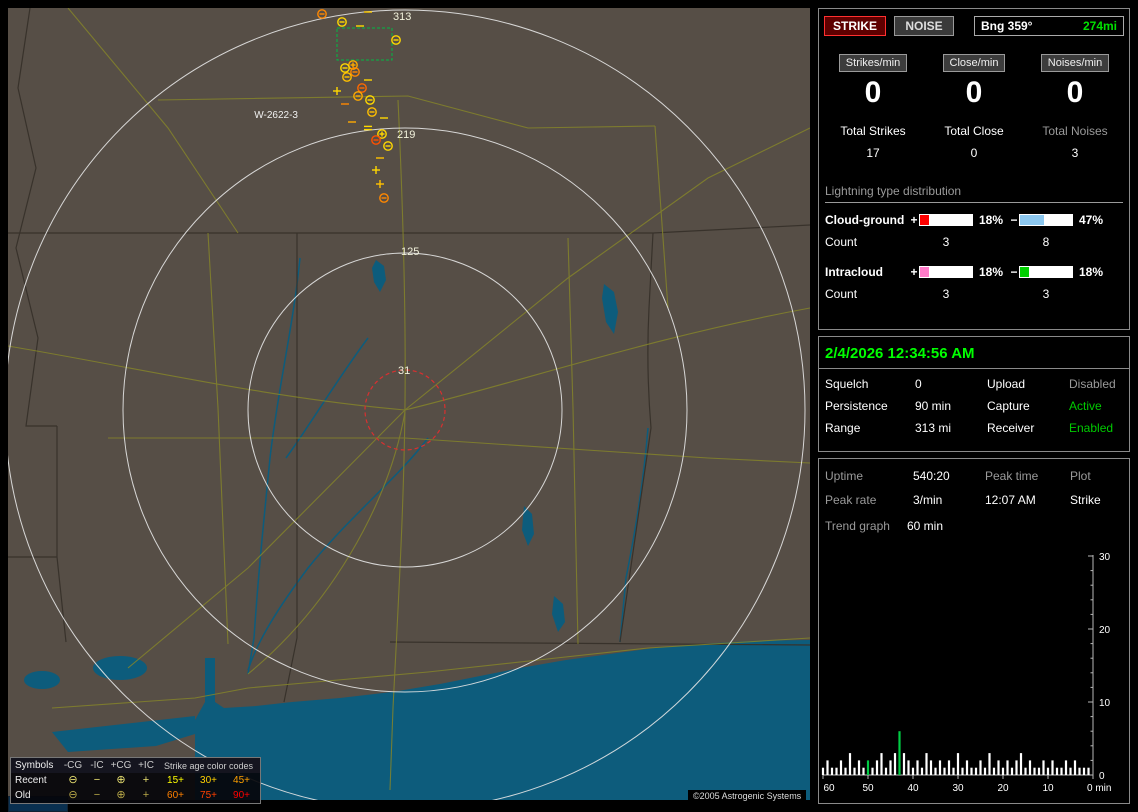  What do you see at coordinates (1090, 272) in the screenshot?
I see `ic-minus-pct: 18%` at bounding box center [1090, 272].